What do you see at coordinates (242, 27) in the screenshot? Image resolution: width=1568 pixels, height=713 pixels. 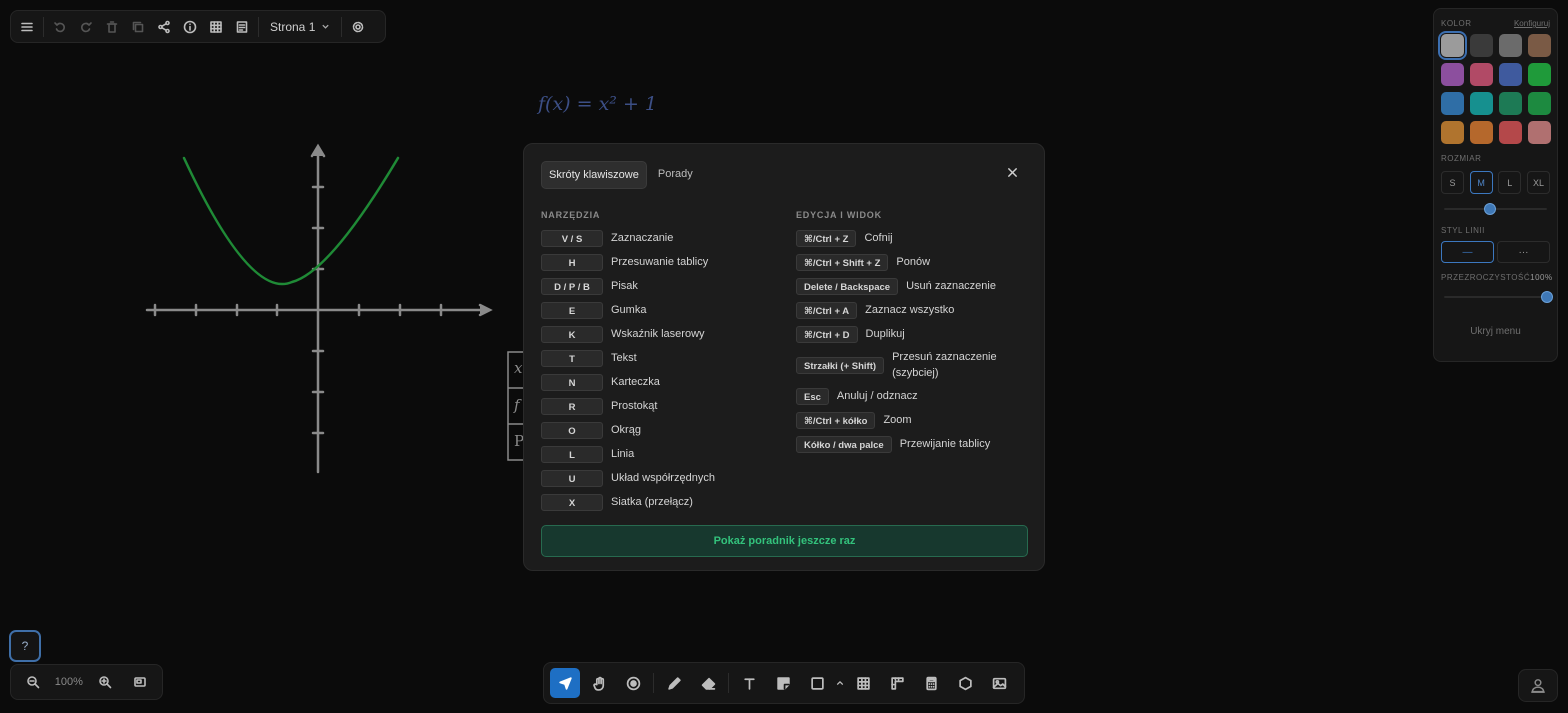 I see `notes-button` at bounding box center [242, 27].